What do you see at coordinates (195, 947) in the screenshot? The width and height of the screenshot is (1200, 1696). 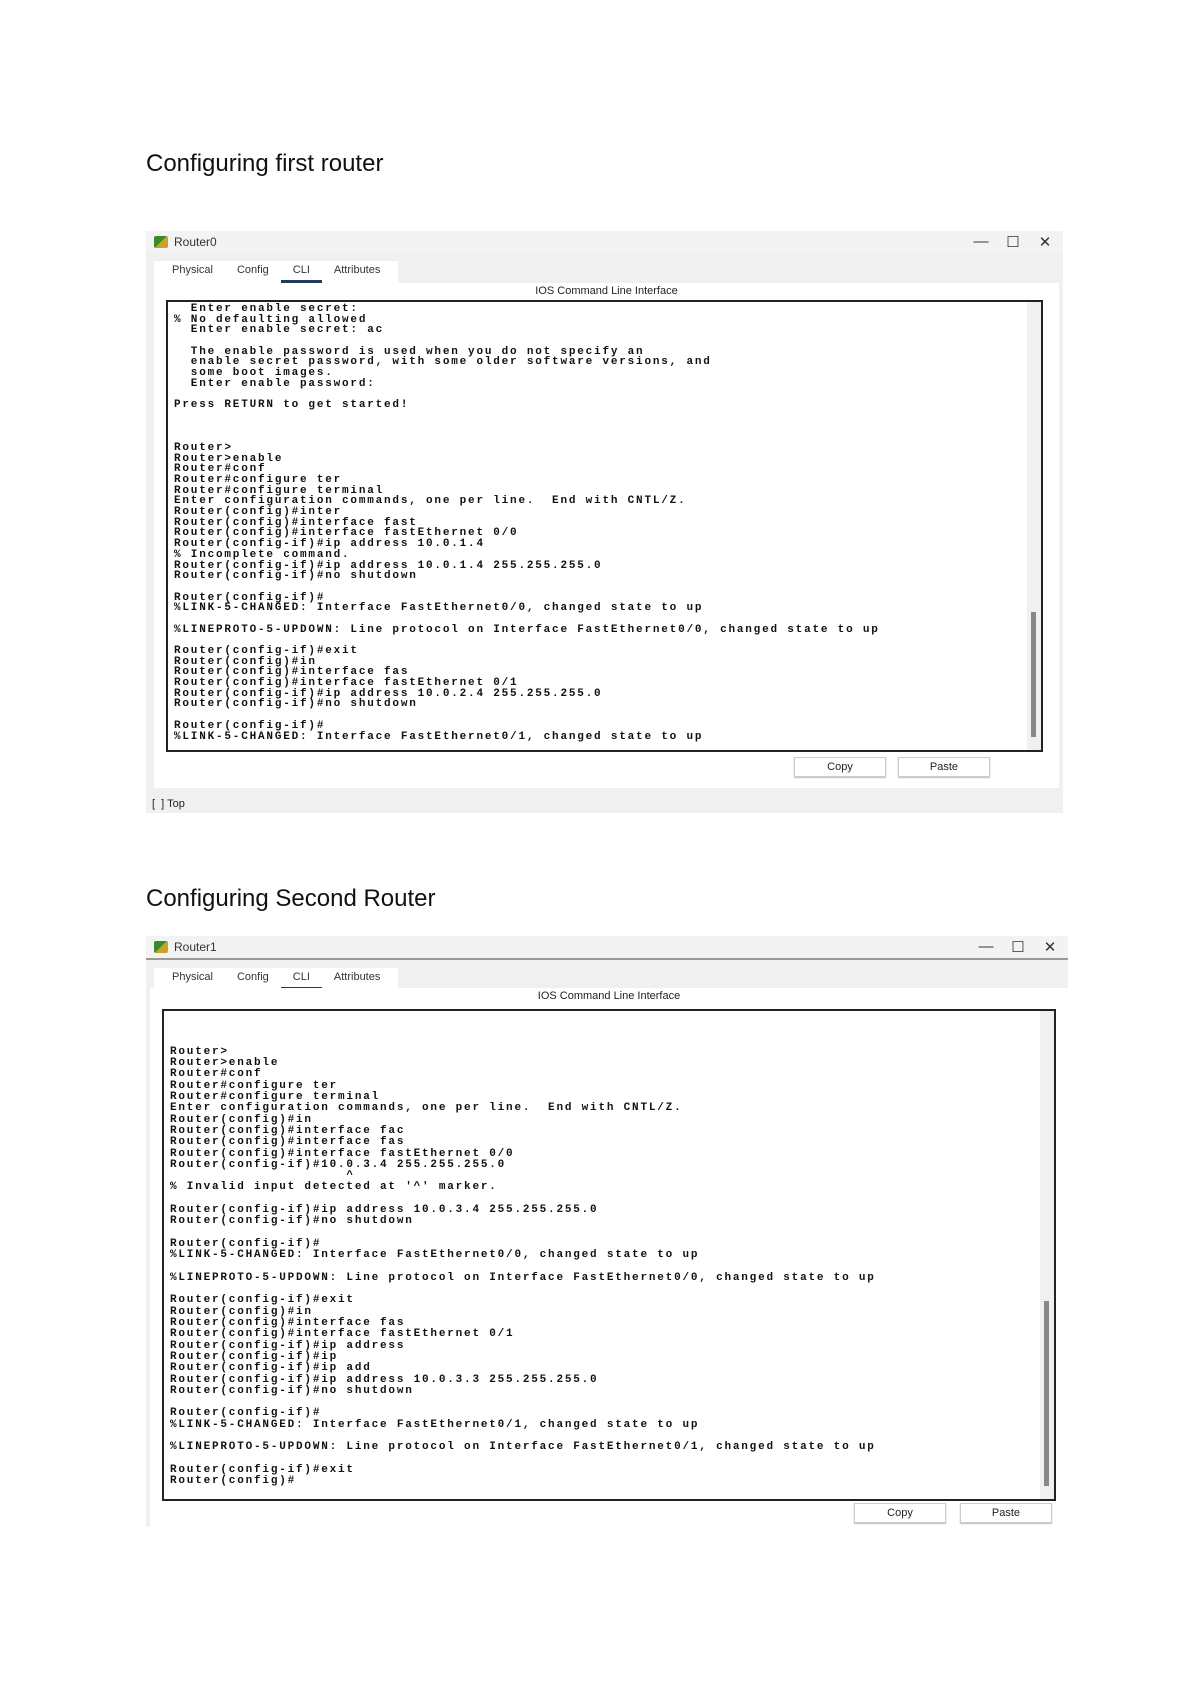 I see `window-title: Router1` at bounding box center [195, 947].